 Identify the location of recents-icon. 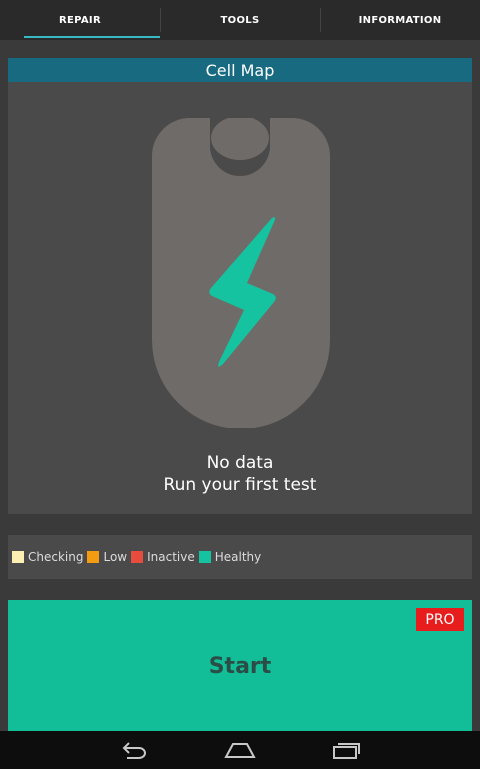
(346, 751).